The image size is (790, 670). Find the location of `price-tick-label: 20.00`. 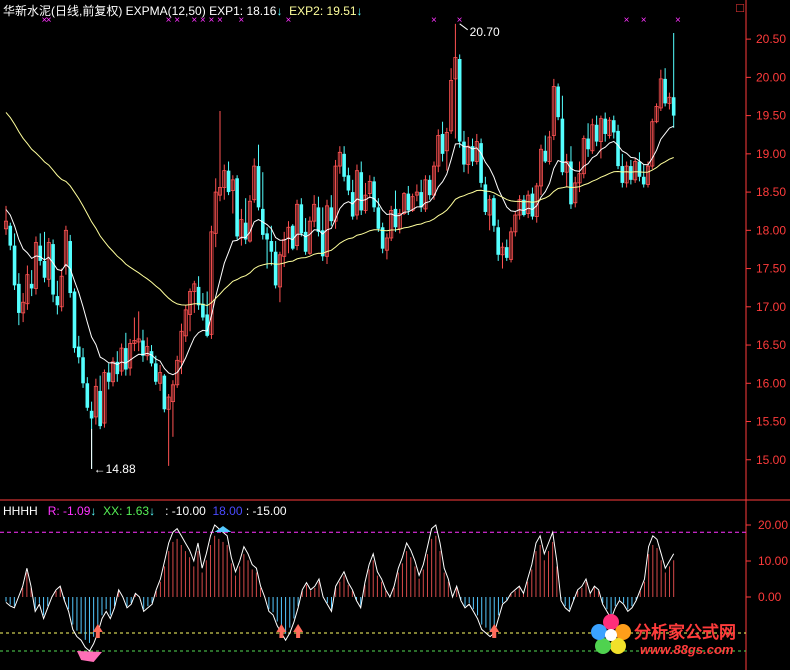

price-tick-label: 20.00 is located at coordinates (771, 77).